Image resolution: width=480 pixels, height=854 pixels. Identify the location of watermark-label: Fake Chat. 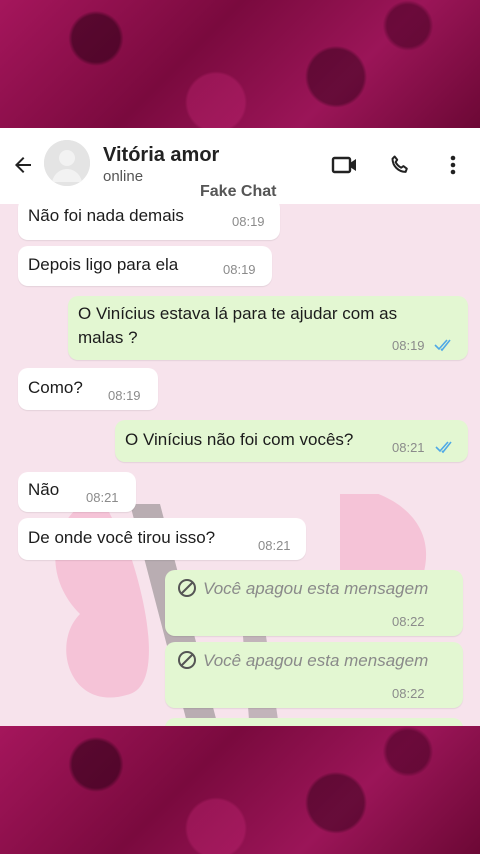
(238, 191).